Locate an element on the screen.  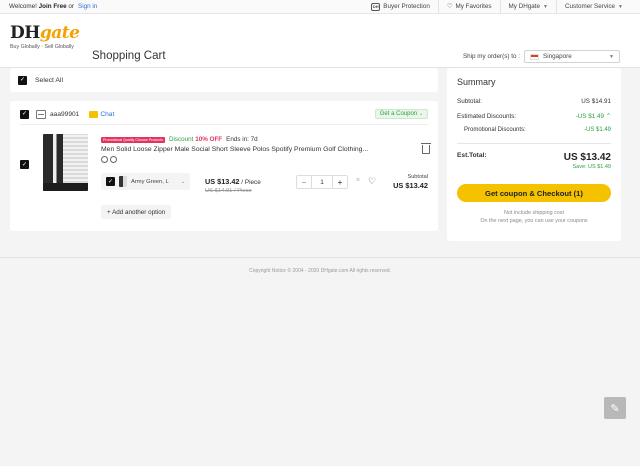
buyer-protection-link: DH Buyer Protection is located at coordinates (400, 6).